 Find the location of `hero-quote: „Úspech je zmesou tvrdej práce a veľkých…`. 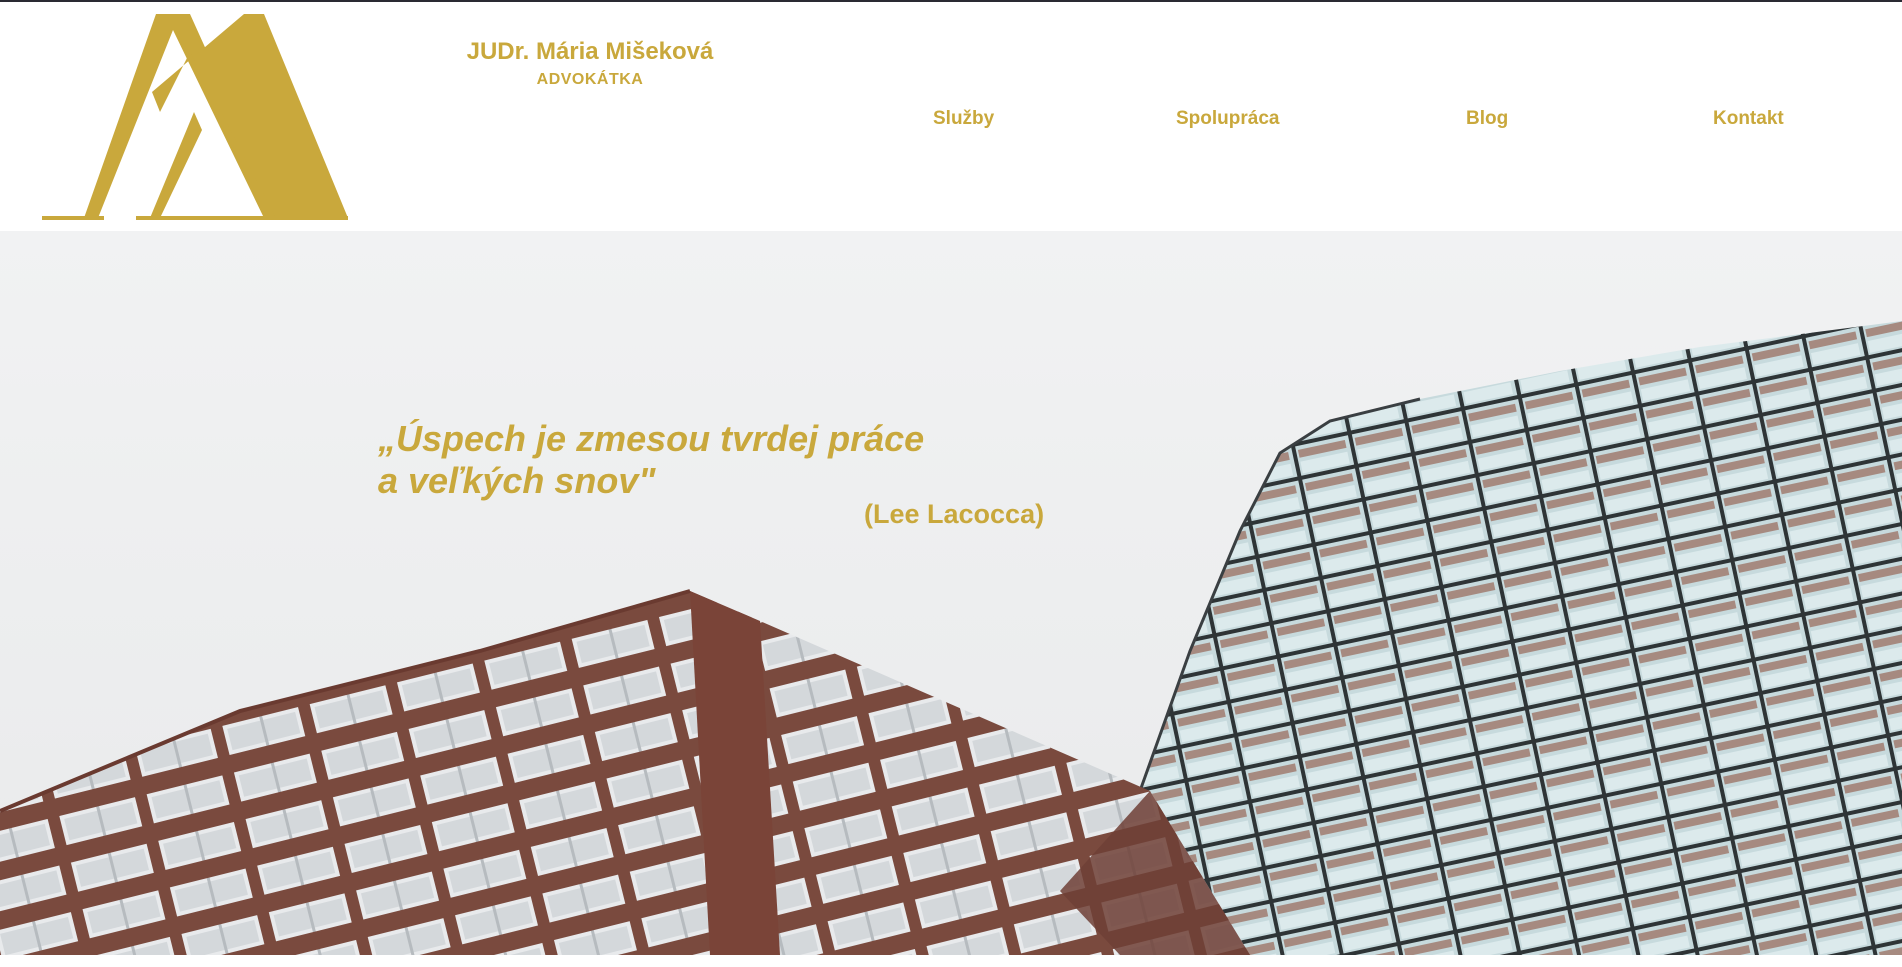

hero-quote: „Úspech je zmesou tvrdej práce a veľkých… is located at coordinates (651, 460).